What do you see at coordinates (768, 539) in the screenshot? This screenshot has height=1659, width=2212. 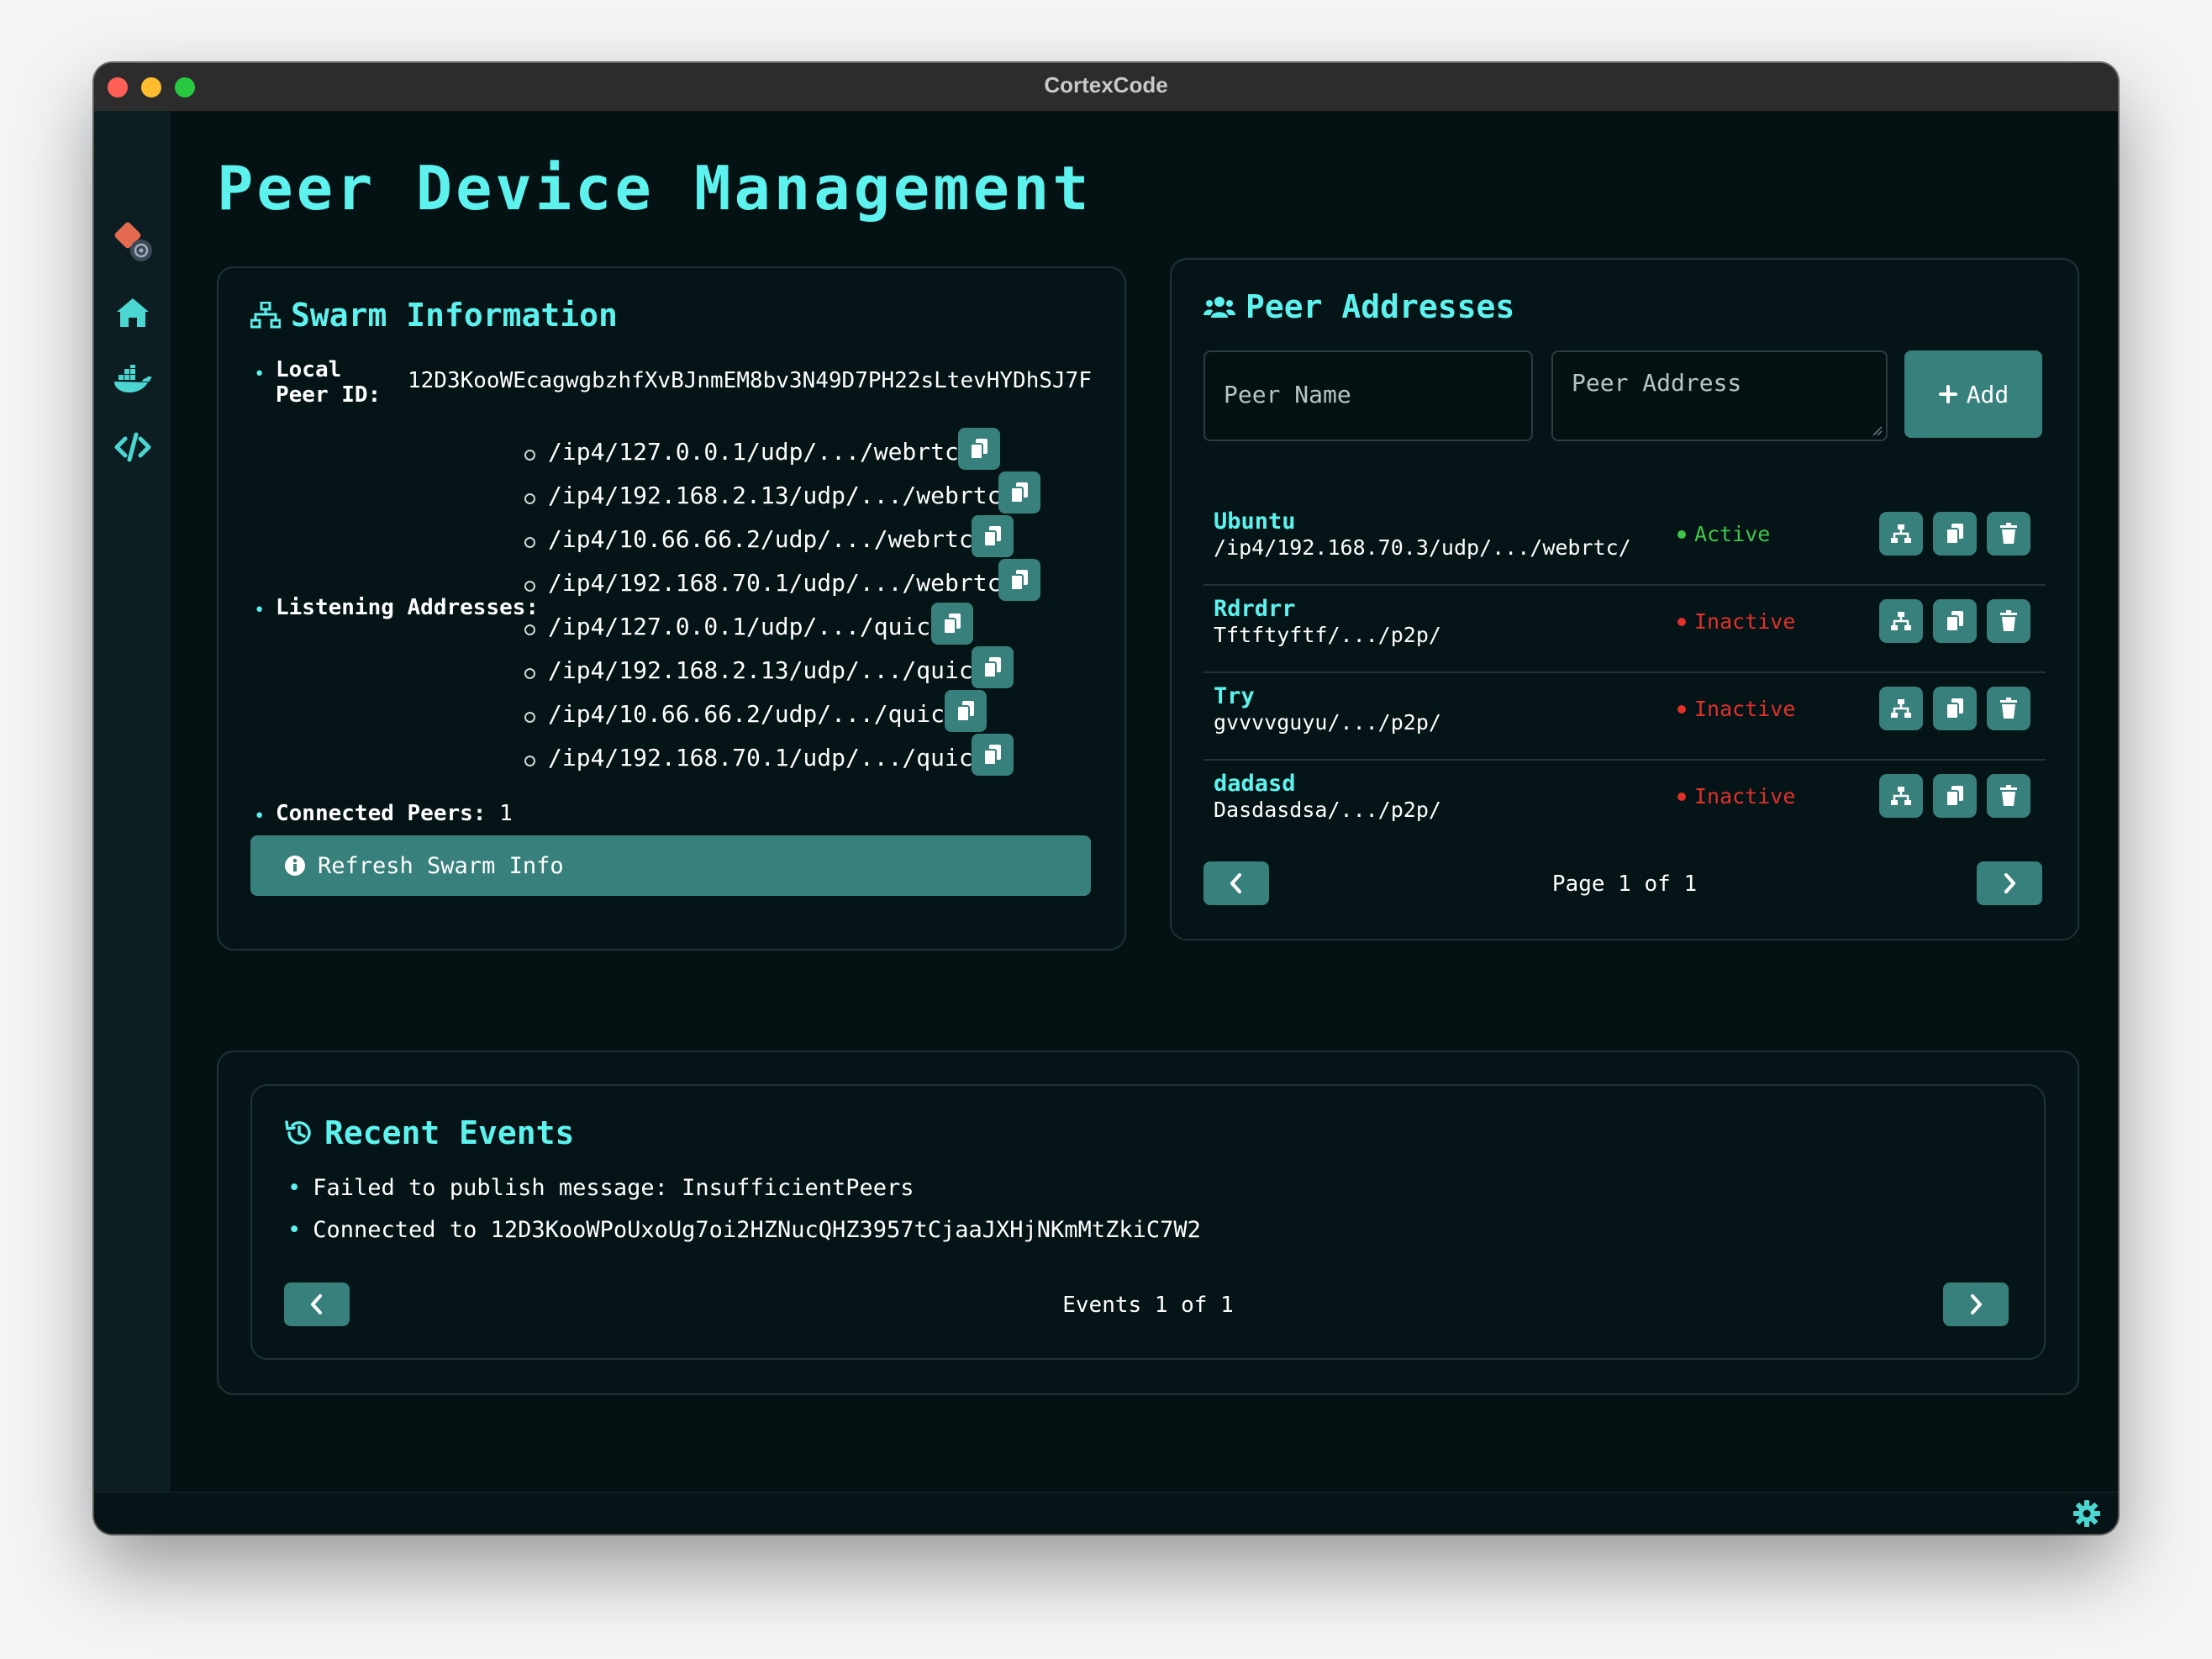 I see `listening-address: /ip4/10.66.66.2/udp/.../webrtc/` at bounding box center [768, 539].